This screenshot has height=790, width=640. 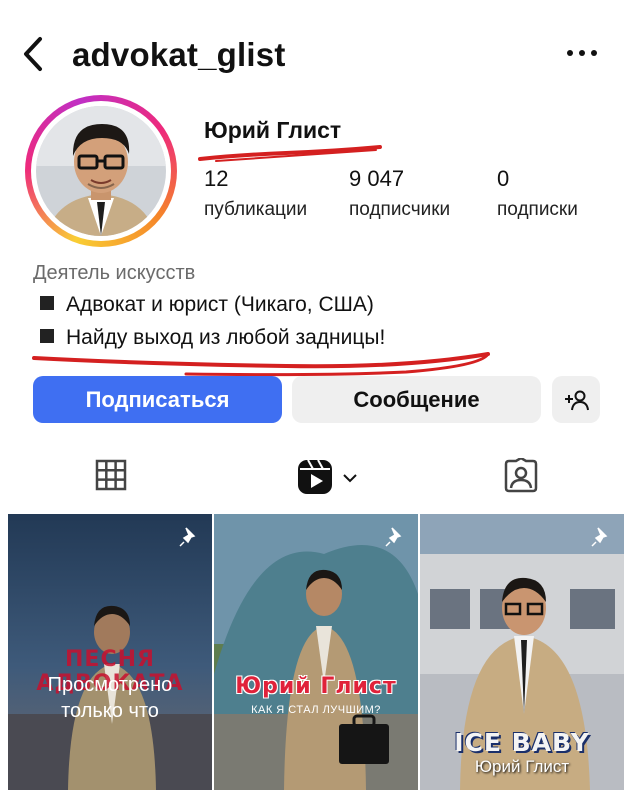 I want to click on profile-tabs, so click(x=320, y=478).